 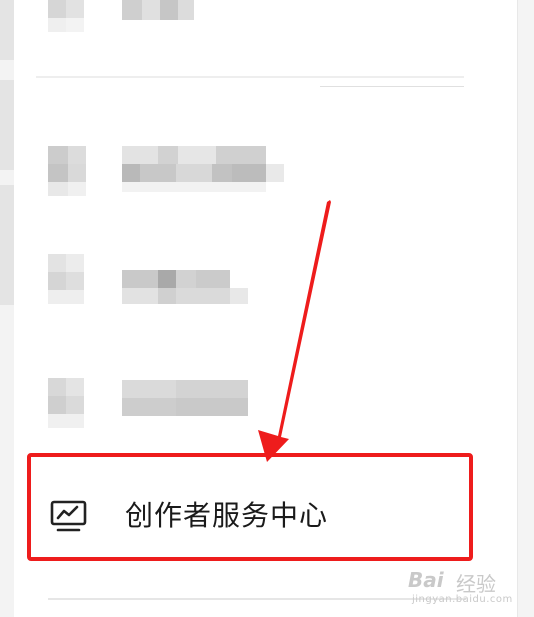 I want to click on section-divider, so click(x=250, y=77).